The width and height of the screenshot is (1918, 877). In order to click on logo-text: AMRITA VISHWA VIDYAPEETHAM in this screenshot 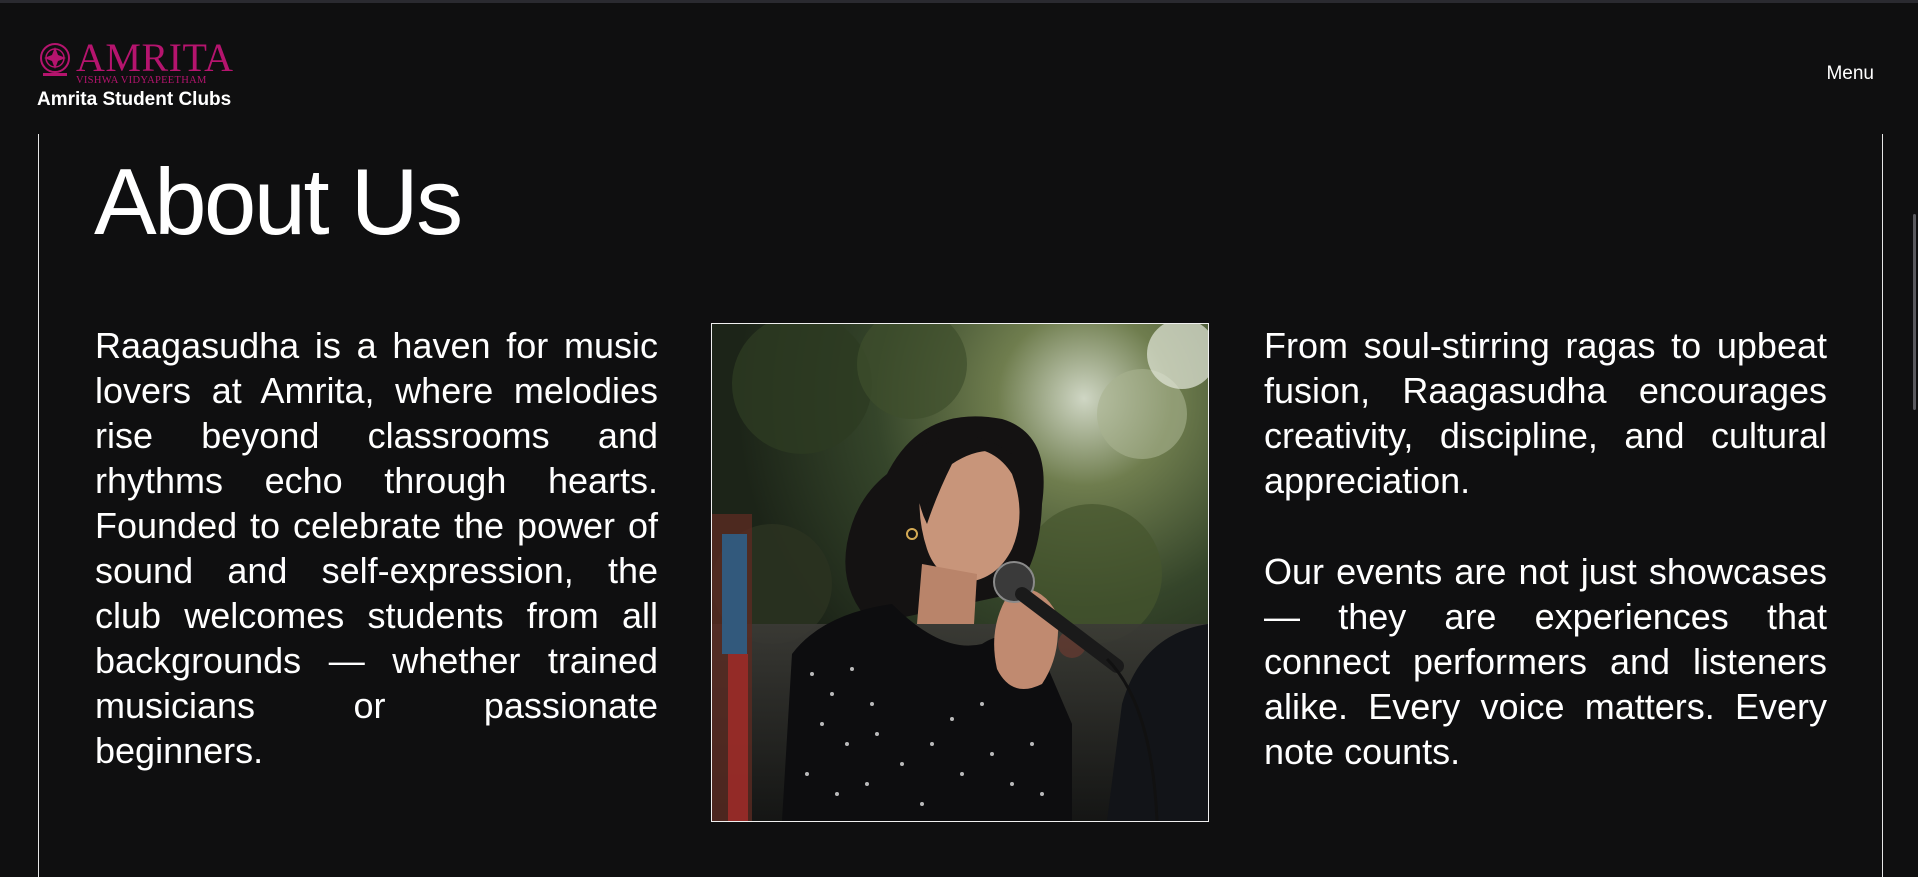, I will do `click(155, 61)`.